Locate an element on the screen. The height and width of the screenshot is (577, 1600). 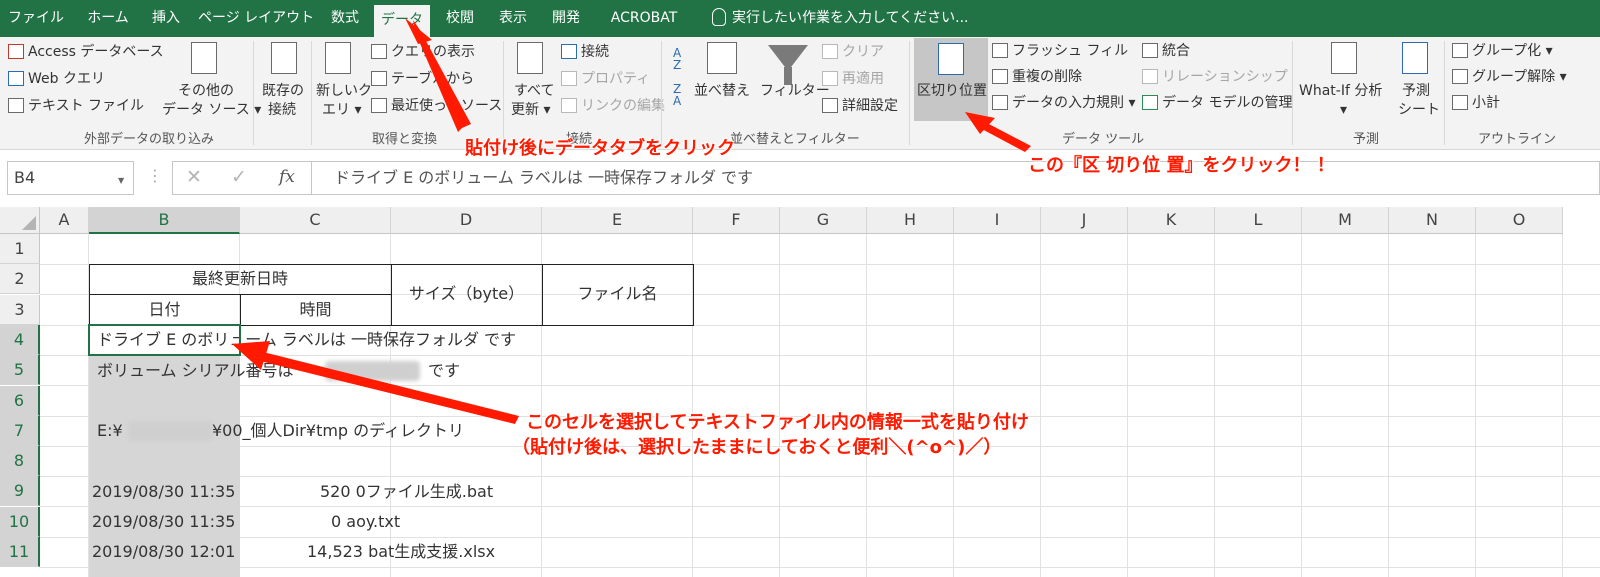
tab-formulas: 数式 is located at coordinates (345, 18).